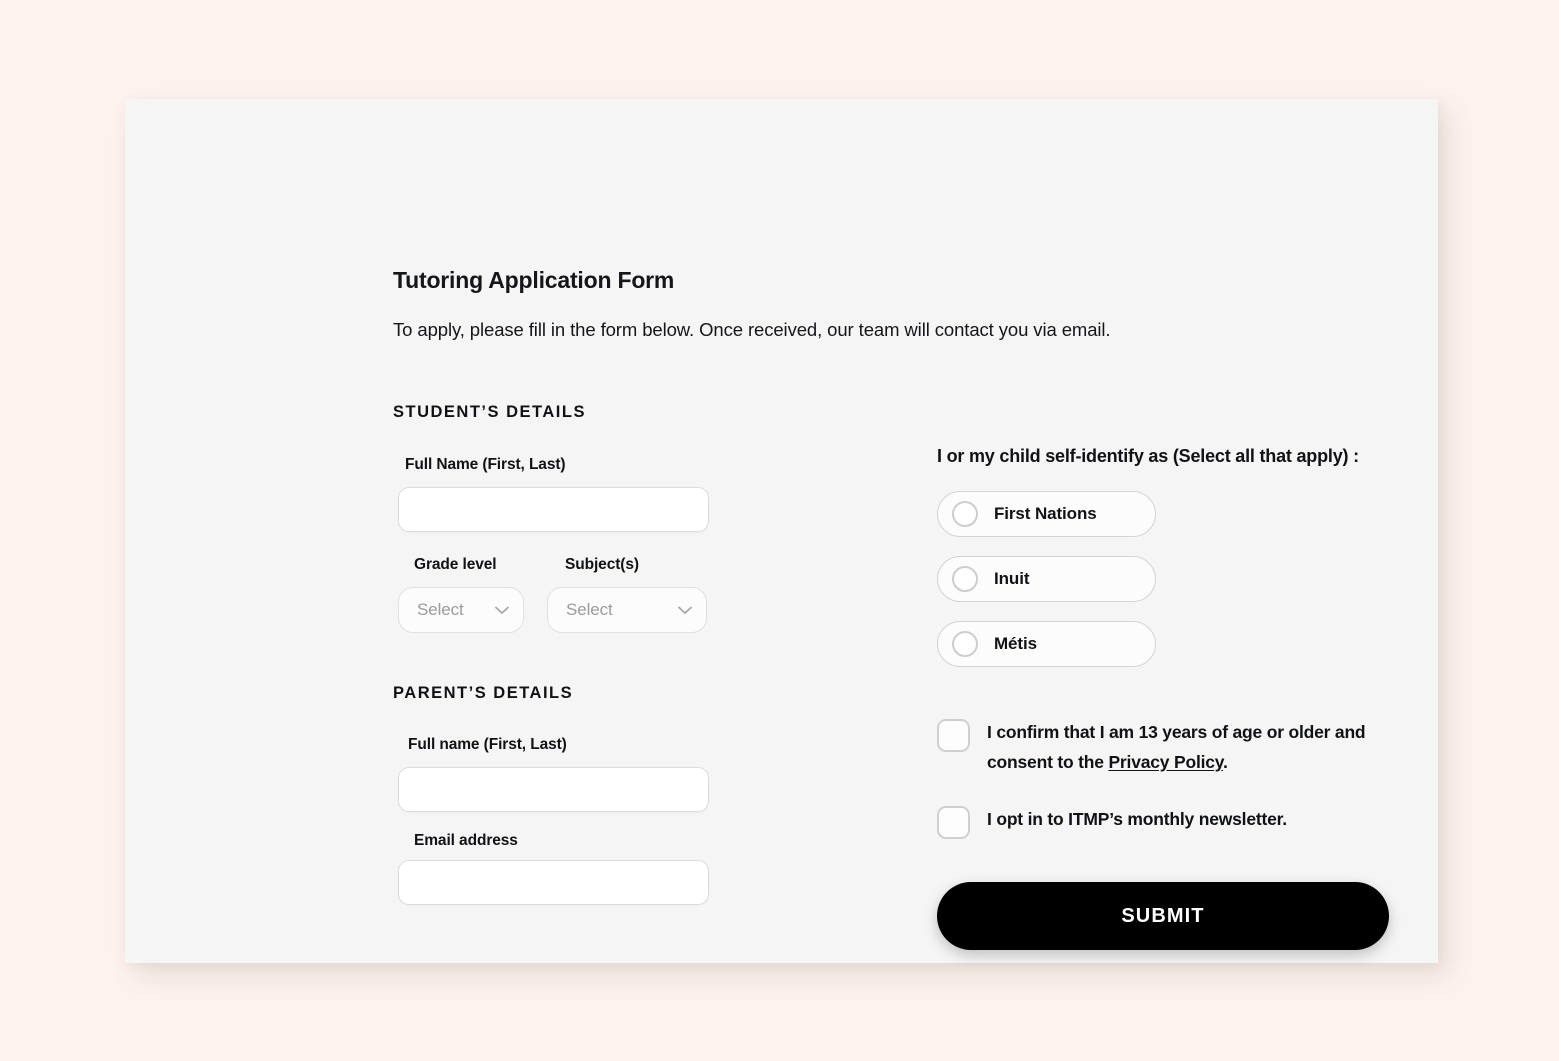 The height and width of the screenshot is (1061, 1559). I want to click on parent-full-name-label: Full name (First, Last), so click(487, 744).